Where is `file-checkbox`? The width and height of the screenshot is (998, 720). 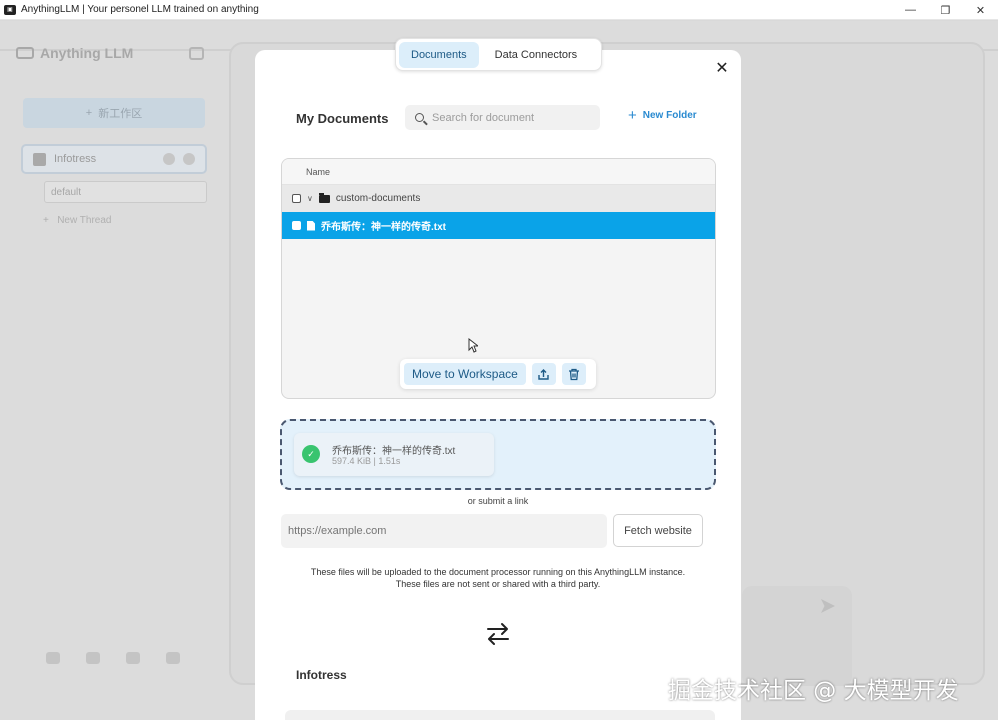
file-checkbox is located at coordinates (296, 225).